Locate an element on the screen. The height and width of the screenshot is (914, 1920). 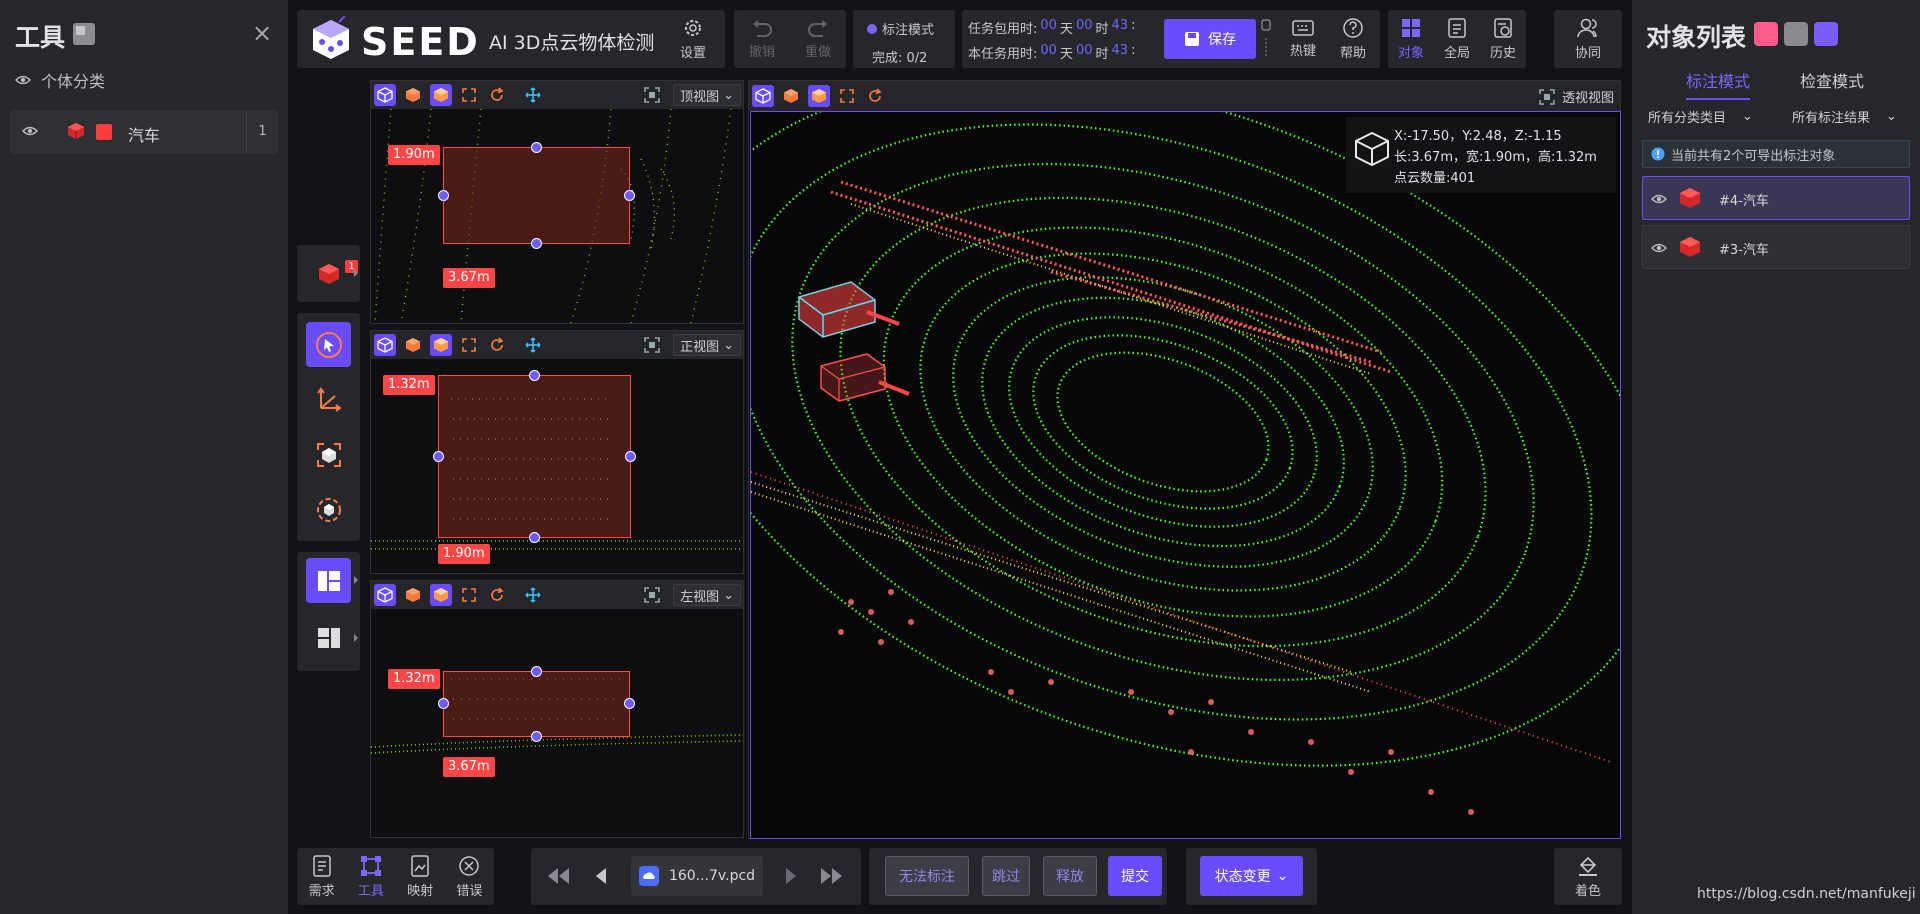
palette-icon is located at coordinates (1766, 34).